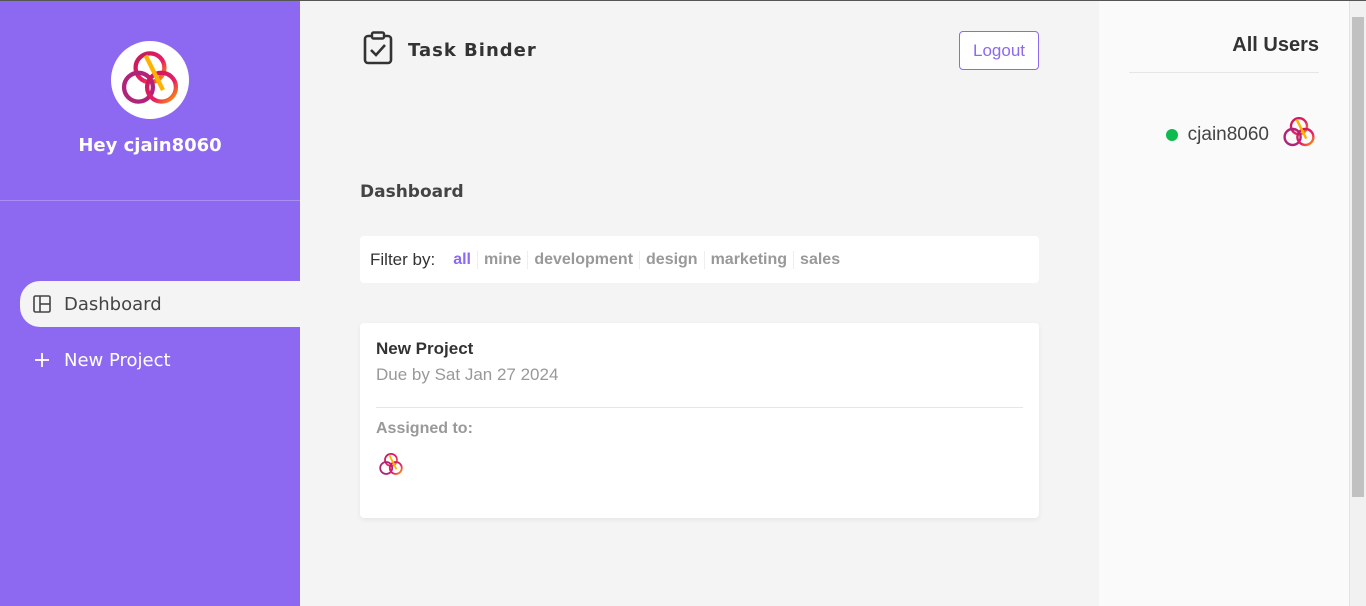 Image resolution: width=1366 pixels, height=606 pixels. Describe the element at coordinates (117, 360) in the screenshot. I see `sidebar-item-label: New Project` at that location.